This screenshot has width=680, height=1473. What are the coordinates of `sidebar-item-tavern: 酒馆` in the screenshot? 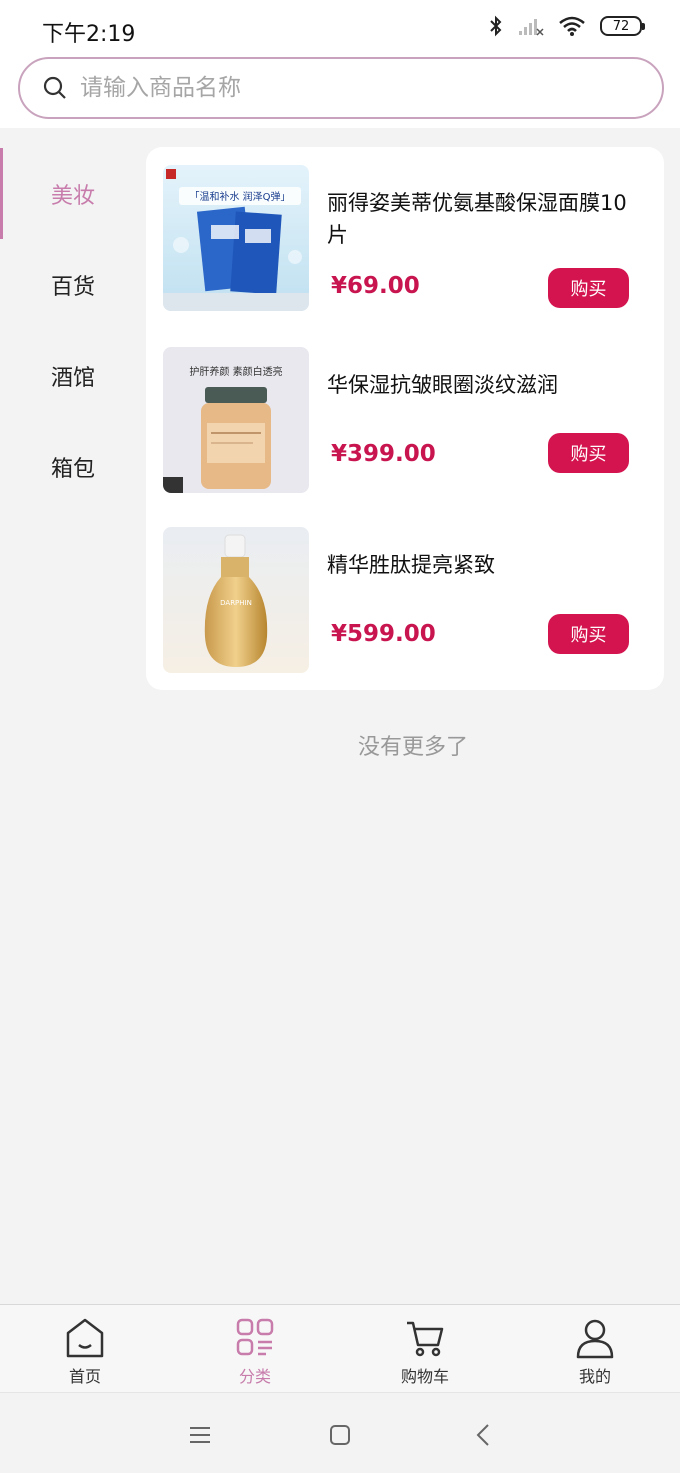 It's located at (73, 375).